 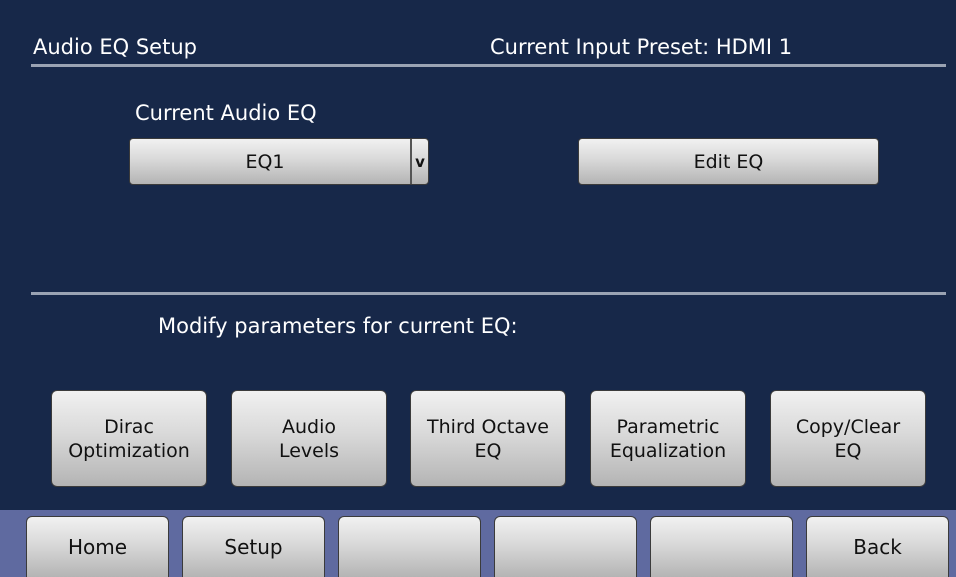 What do you see at coordinates (668, 426) in the screenshot?
I see `button-label-line1: Parametric` at bounding box center [668, 426].